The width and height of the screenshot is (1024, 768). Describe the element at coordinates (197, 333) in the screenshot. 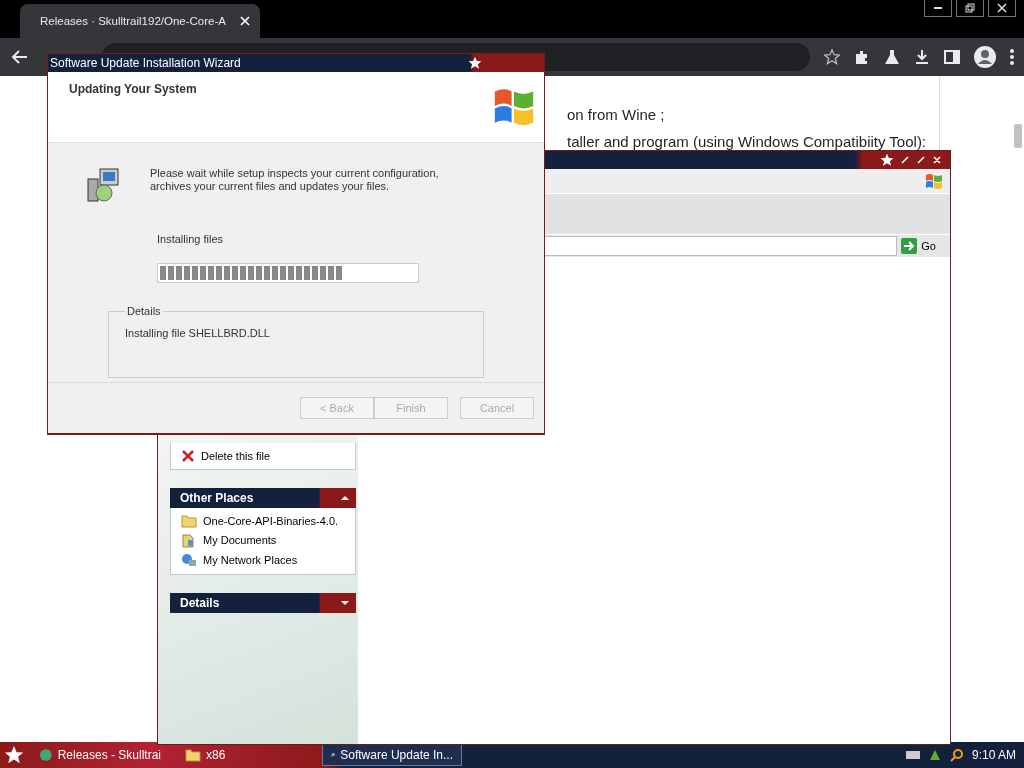

I see `detail-text: Installing file SHELLBRD.DLL` at that location.